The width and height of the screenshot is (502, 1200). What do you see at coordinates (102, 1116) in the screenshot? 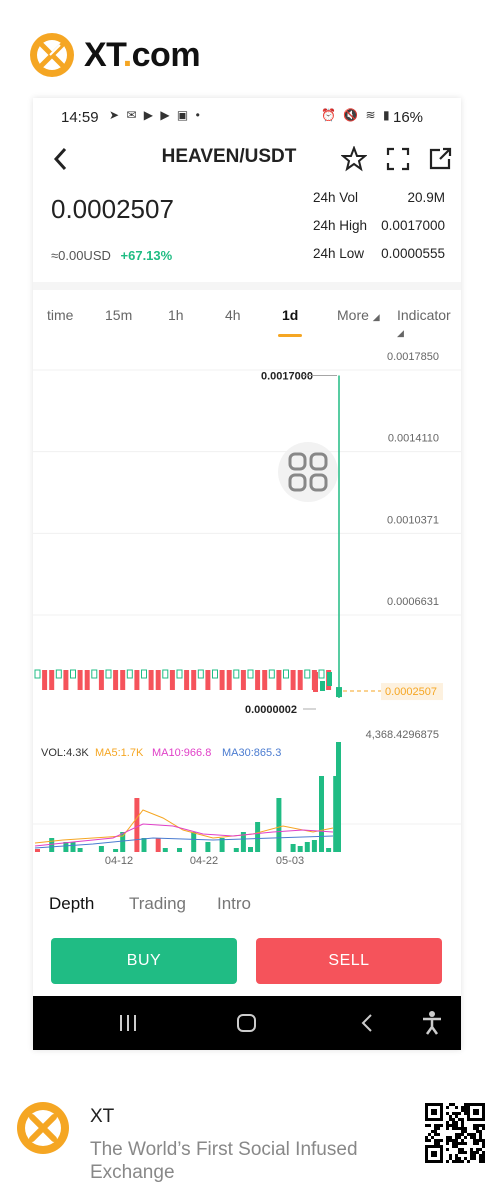
I see `footer-brand-name: XT` at bounding box center [102, 1116].